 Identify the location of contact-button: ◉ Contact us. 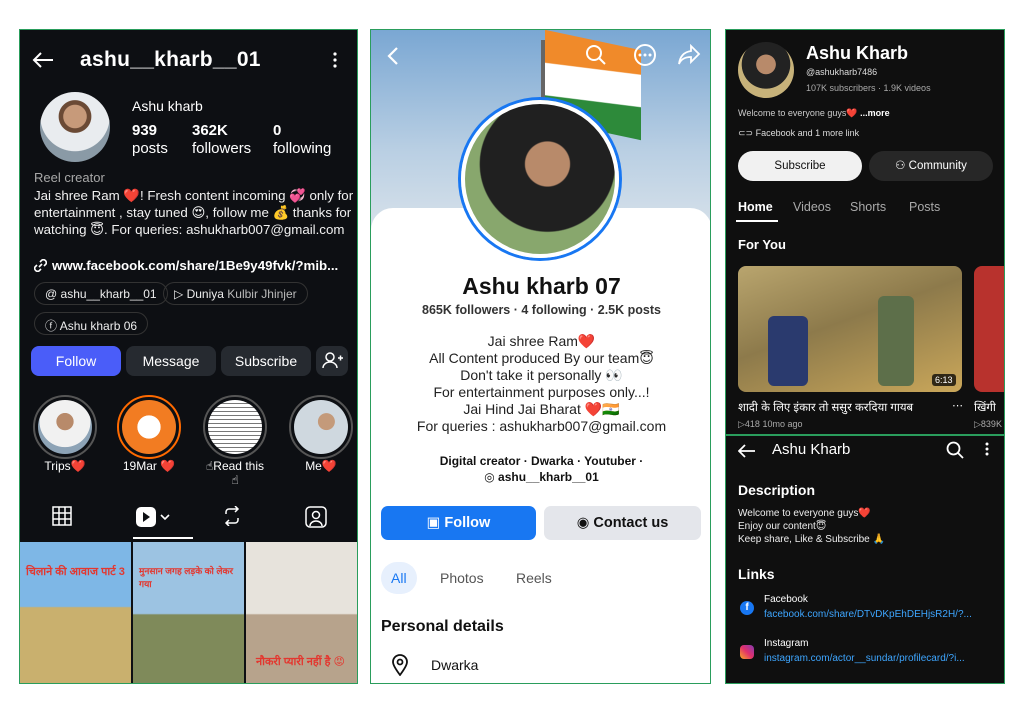
(622, 523).